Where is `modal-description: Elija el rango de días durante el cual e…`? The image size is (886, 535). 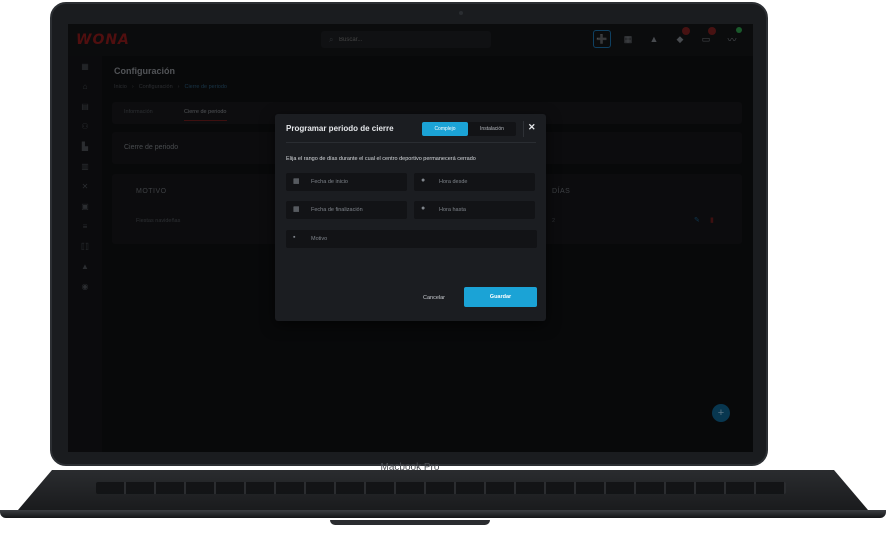 modal-description: Elija el rango de días durante el cual e… is located at coordinates (381, 159).